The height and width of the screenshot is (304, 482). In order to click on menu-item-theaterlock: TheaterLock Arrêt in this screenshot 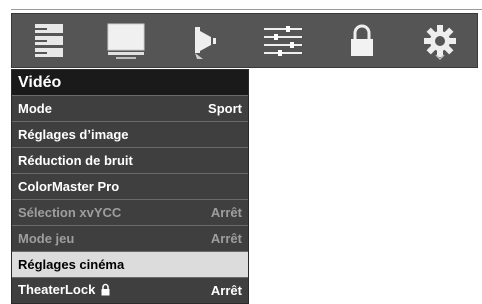, I will do `click(130, 290)`.